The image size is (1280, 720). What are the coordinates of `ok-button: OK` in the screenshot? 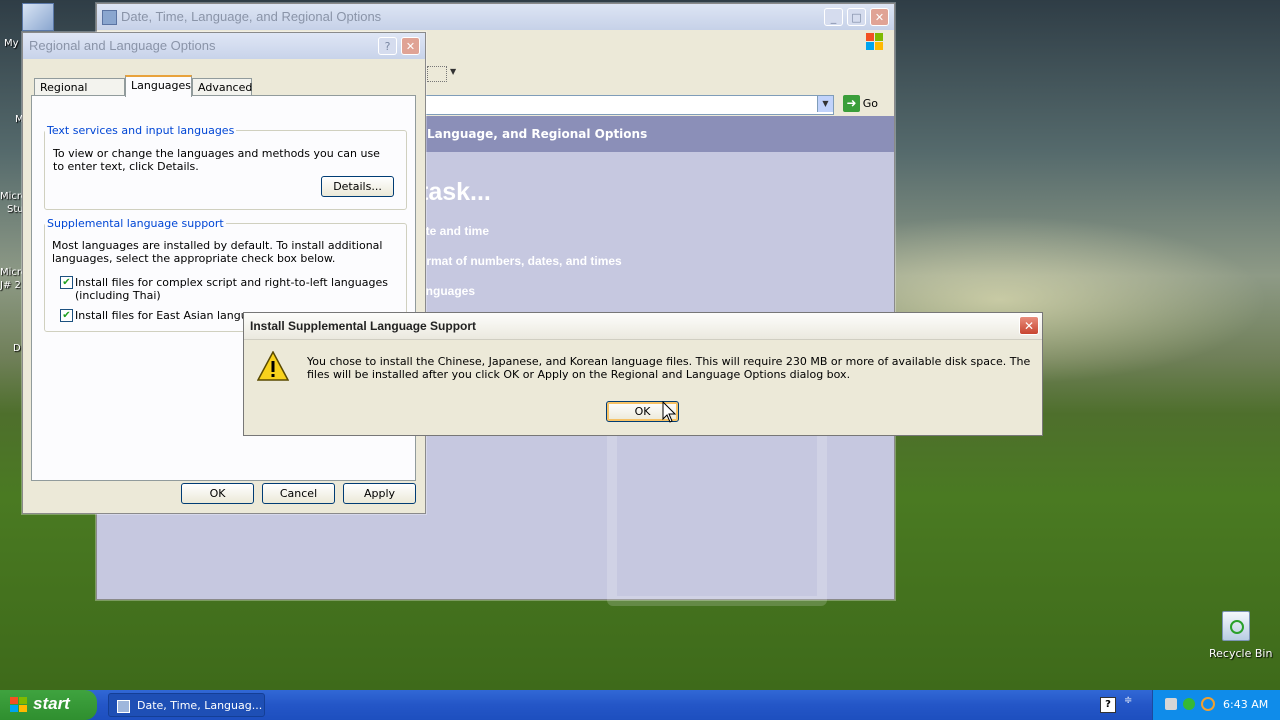 It's located at (217, 493).